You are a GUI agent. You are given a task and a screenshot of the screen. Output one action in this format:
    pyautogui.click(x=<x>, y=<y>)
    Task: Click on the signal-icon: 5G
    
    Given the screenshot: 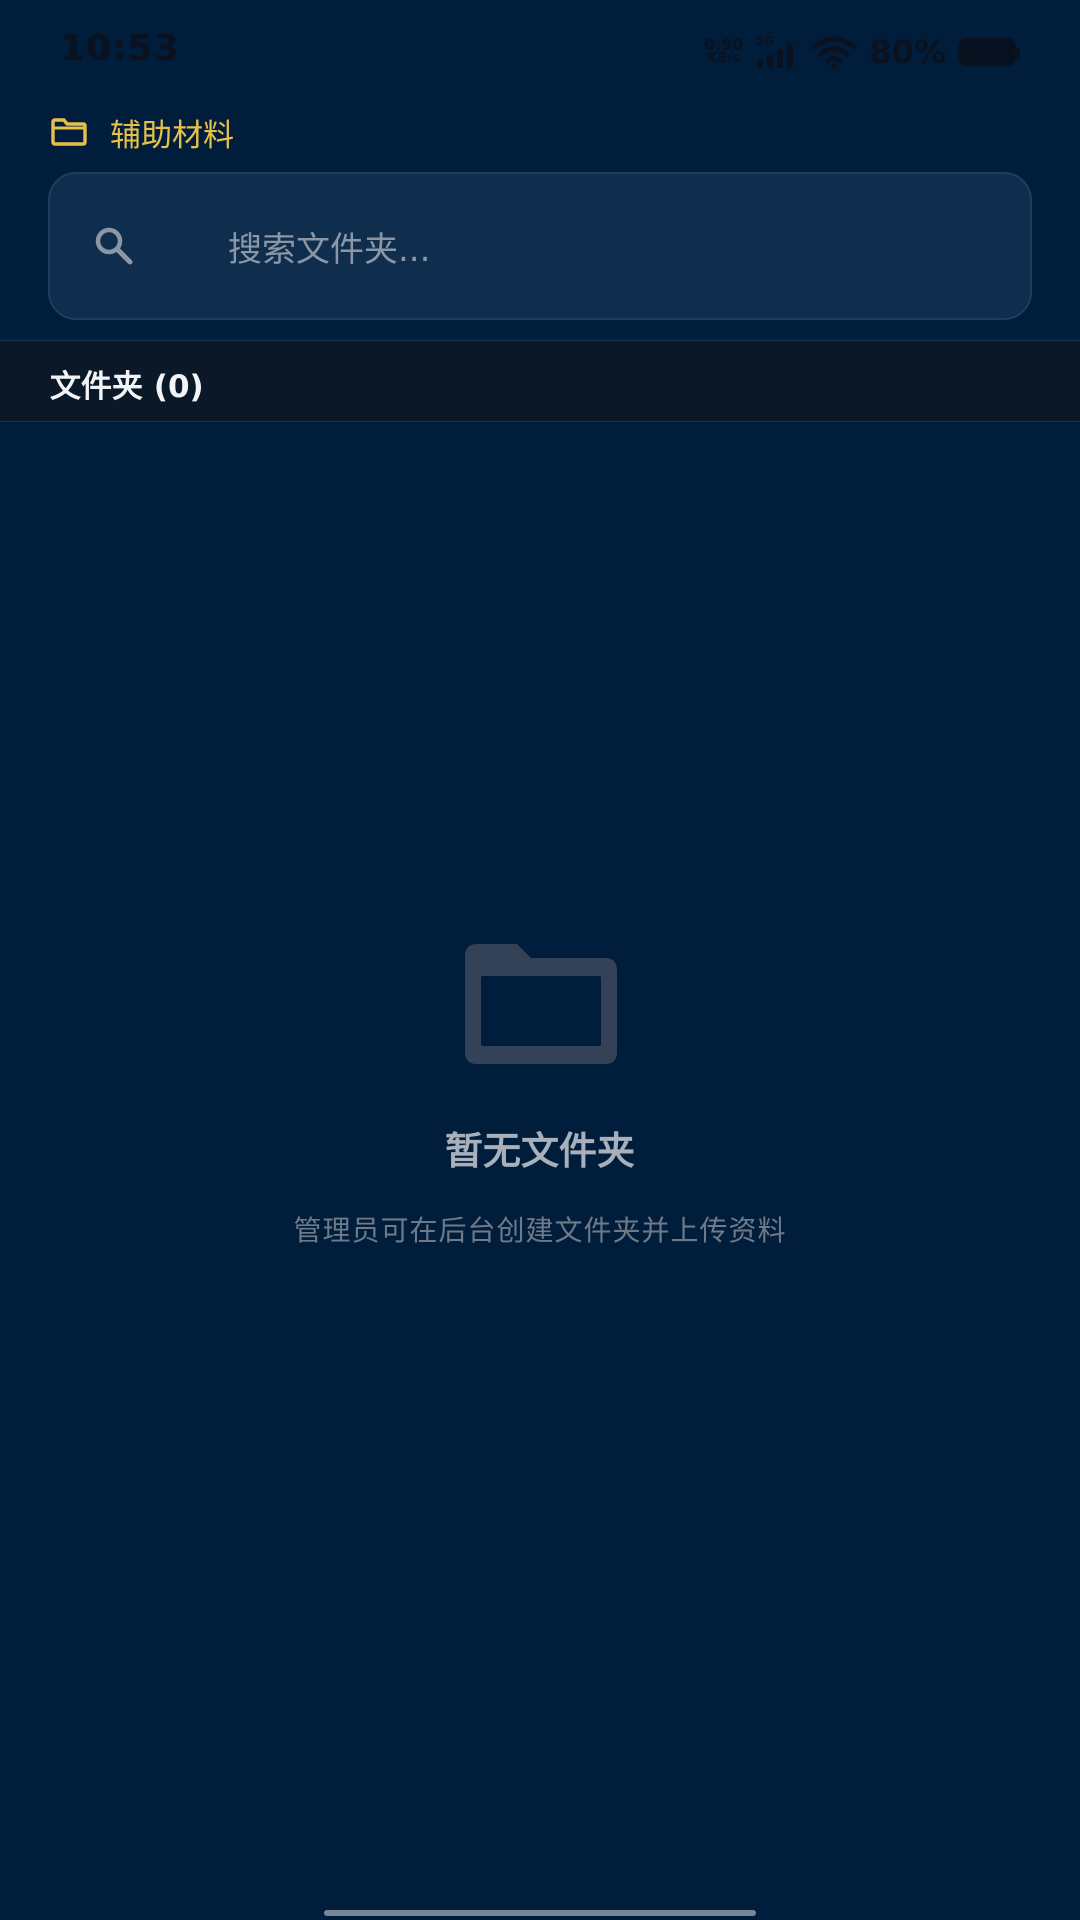 What is the action you would take?
    pyautogui.click(x=777, y=52)
    